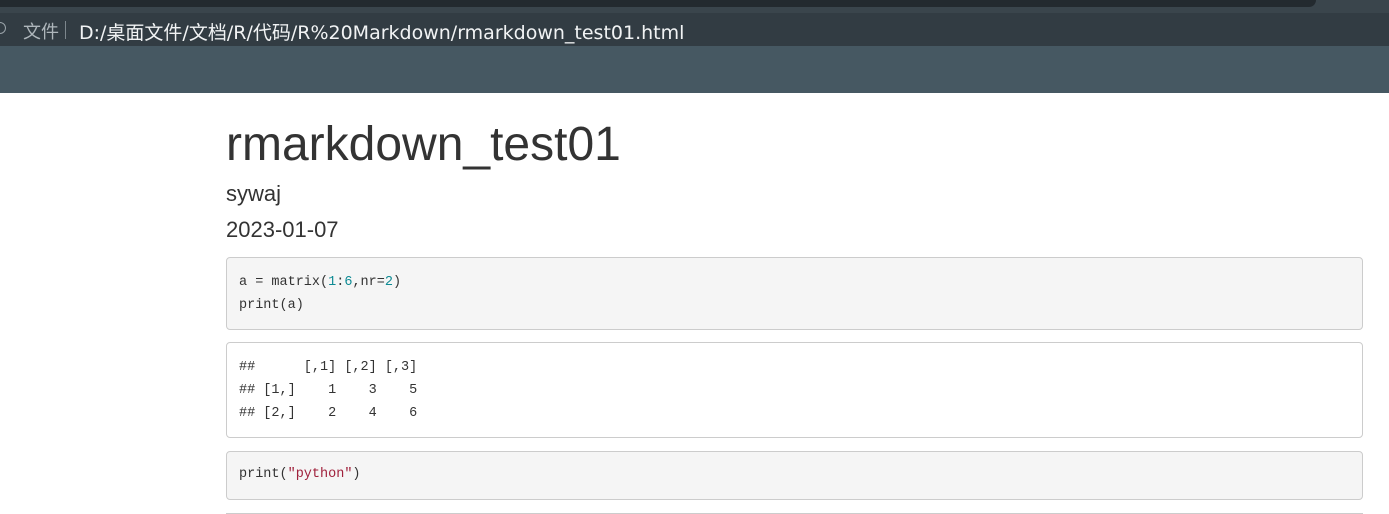  Describe the element at coordinates (423, 144) in the screenshot. I see `page-title: rmarkdown_test01` at that location.